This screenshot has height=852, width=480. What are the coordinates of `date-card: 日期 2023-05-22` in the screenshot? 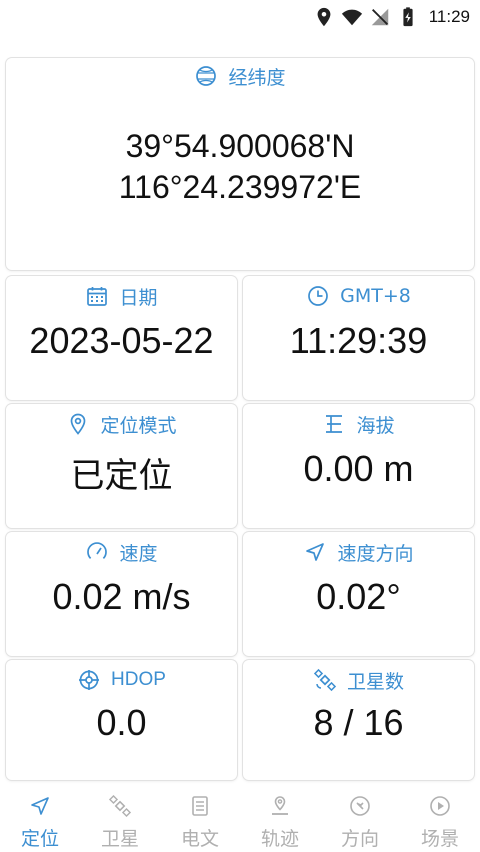 It's located at (121, 338).